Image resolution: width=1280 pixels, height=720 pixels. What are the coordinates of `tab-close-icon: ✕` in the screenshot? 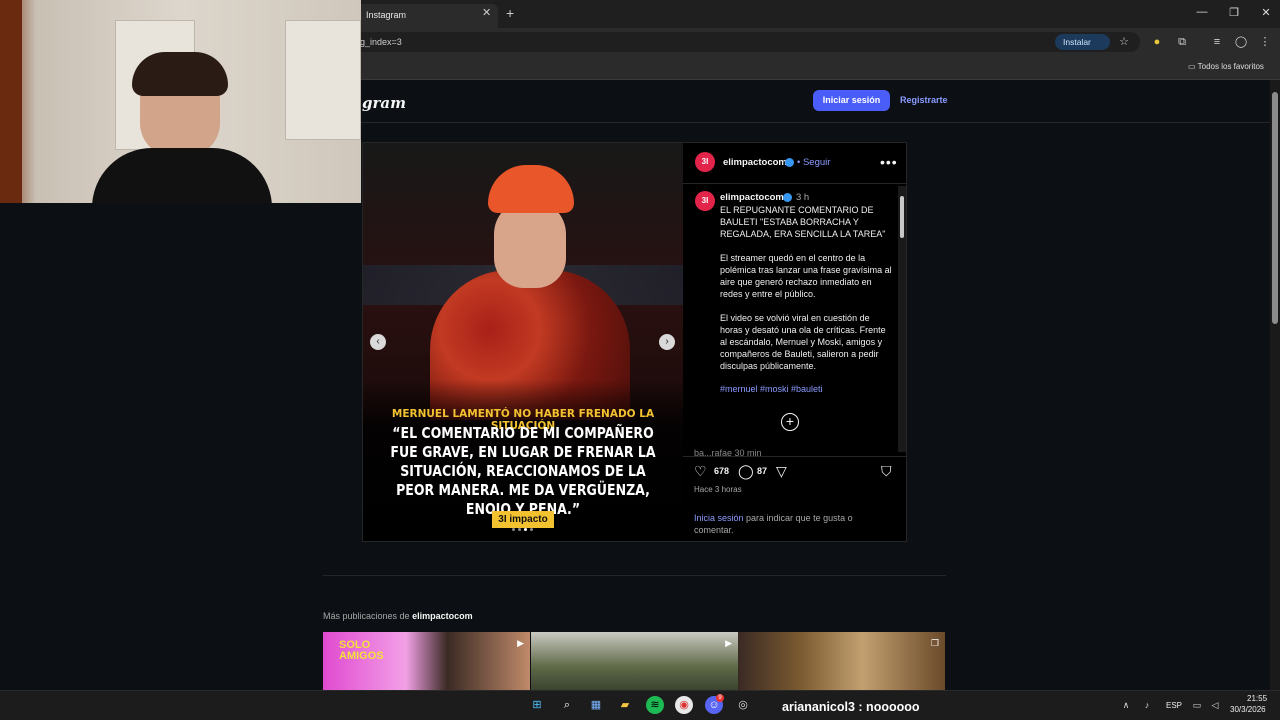 It's located at (486, 12).